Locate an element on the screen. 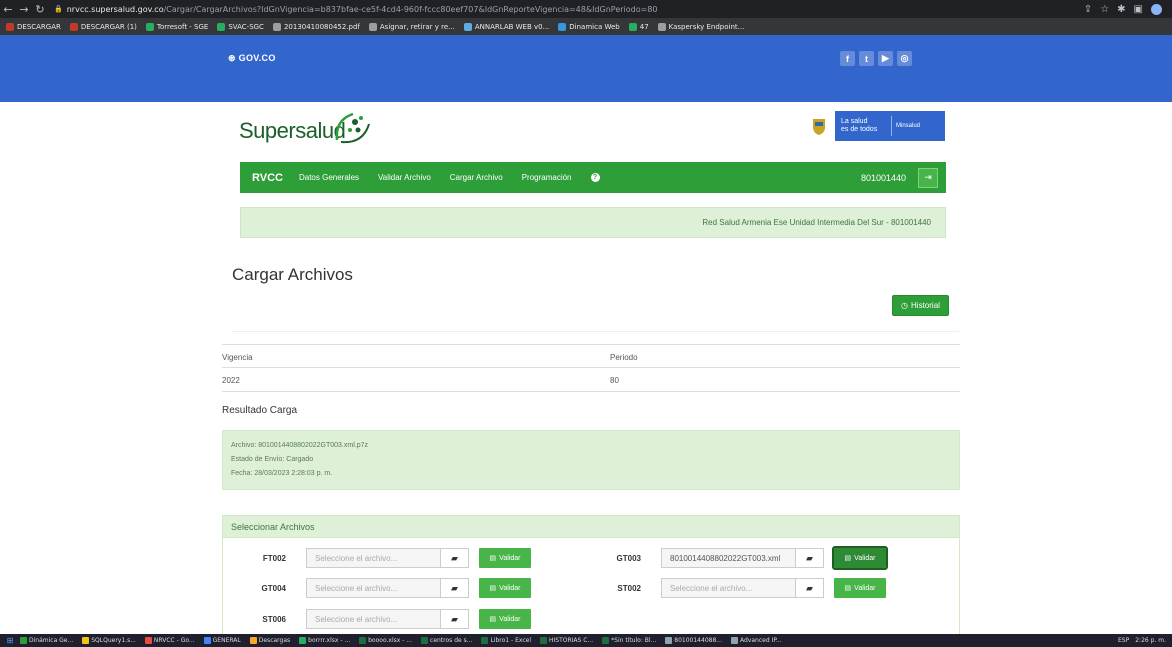  nav-validar-archivo: Validar Archivo is located at coordinates (404, 177).